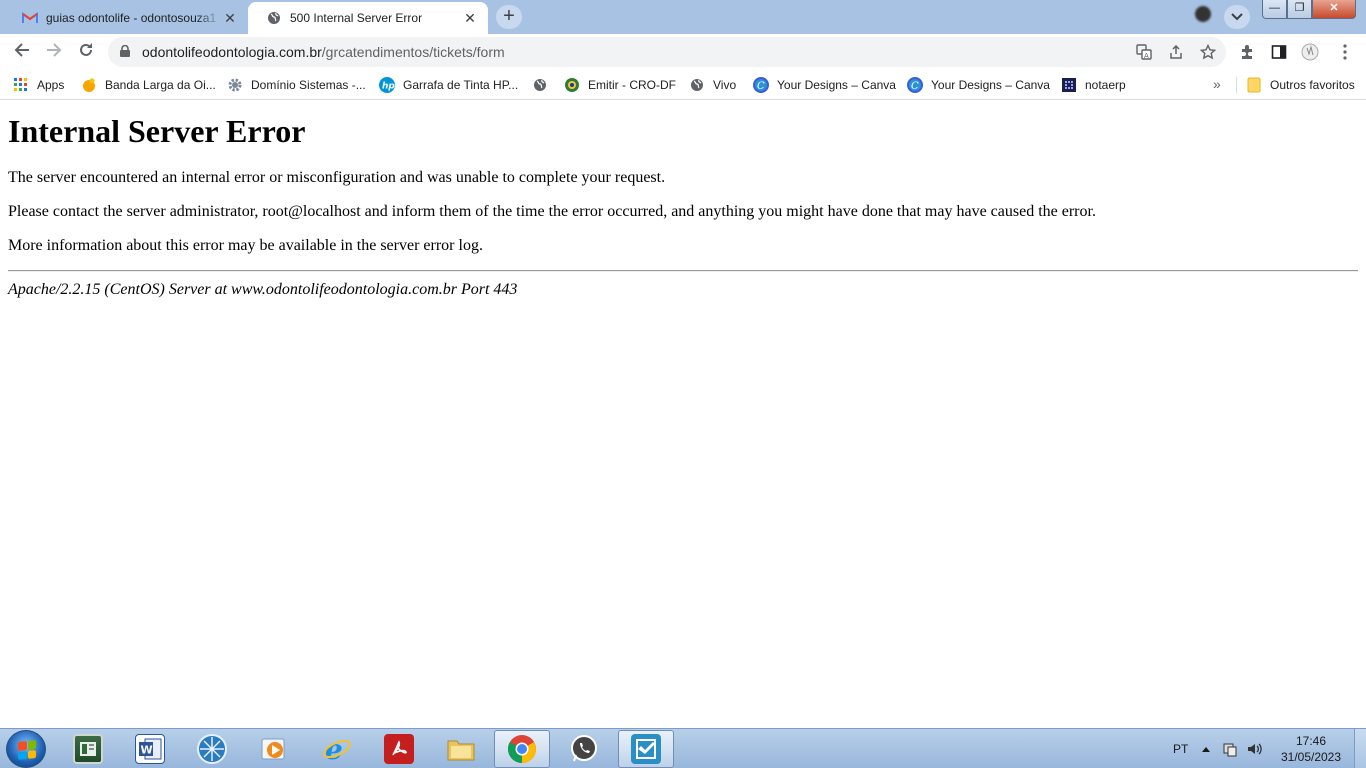  I want to click on bookmark-cro: Emitir - CRO-DF, so click(620, 85).